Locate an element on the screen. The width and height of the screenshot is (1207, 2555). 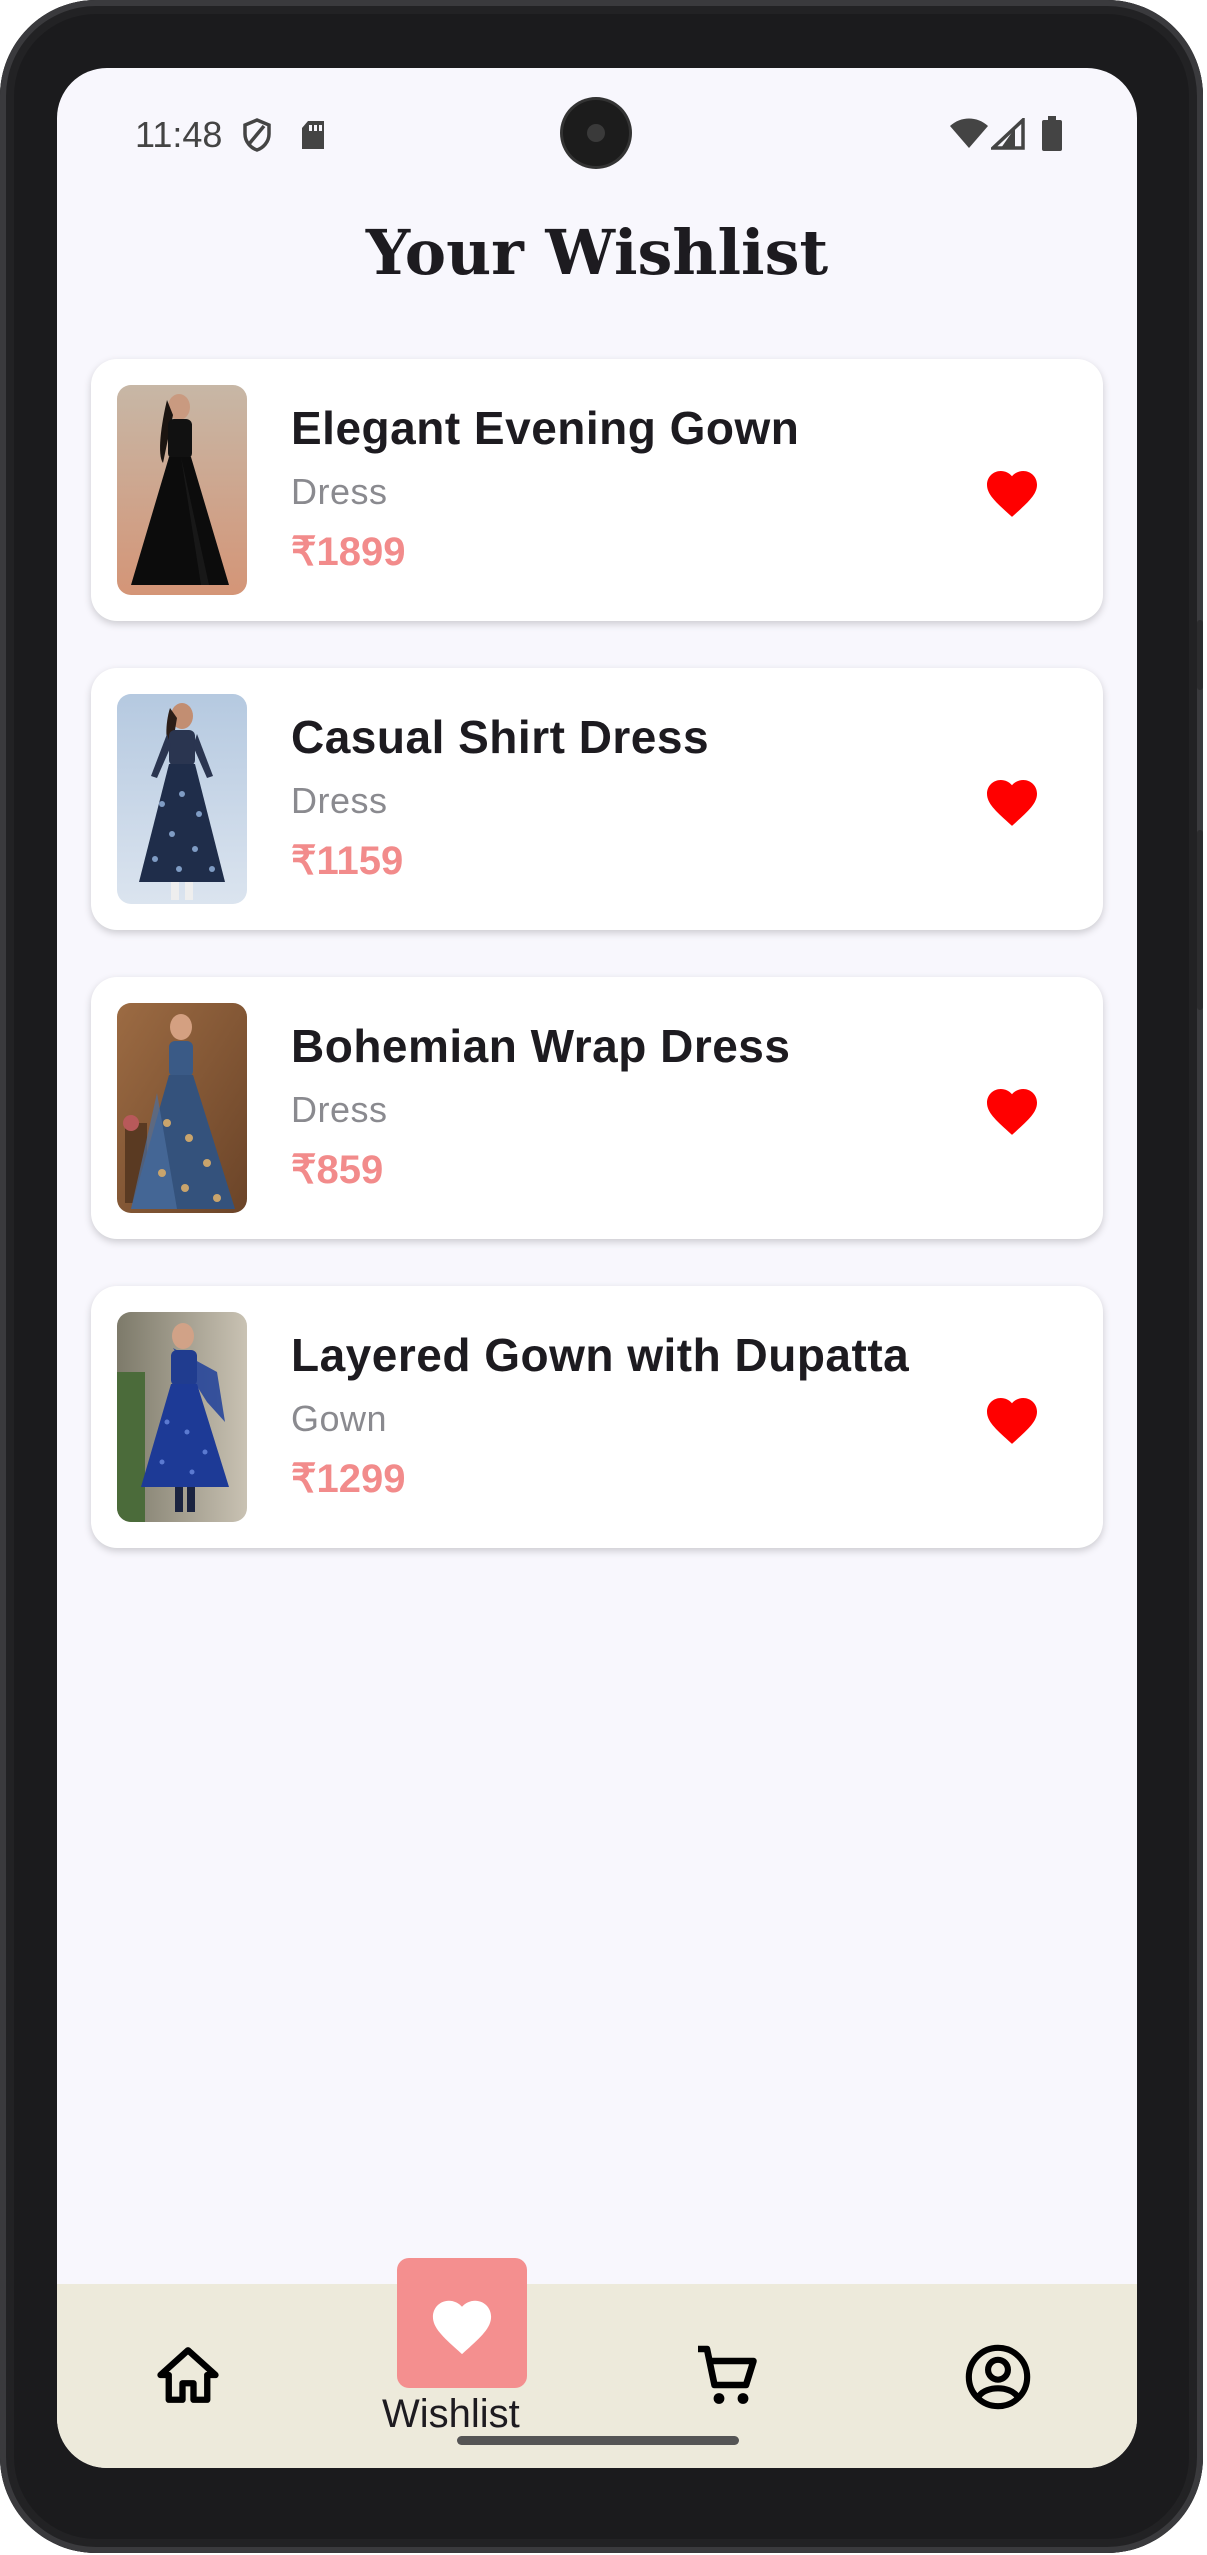
status-bar: 11:48 is located at coordinates (597, 133).